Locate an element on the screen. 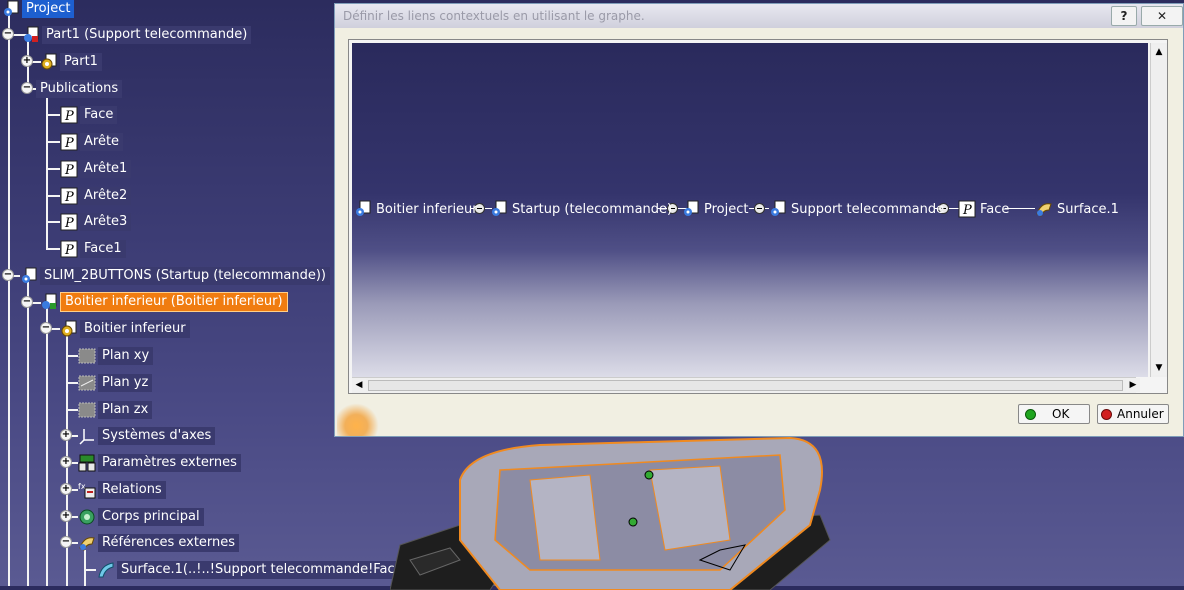  tree-node-publication: P Arête2 is located at coordinates (96, 196).